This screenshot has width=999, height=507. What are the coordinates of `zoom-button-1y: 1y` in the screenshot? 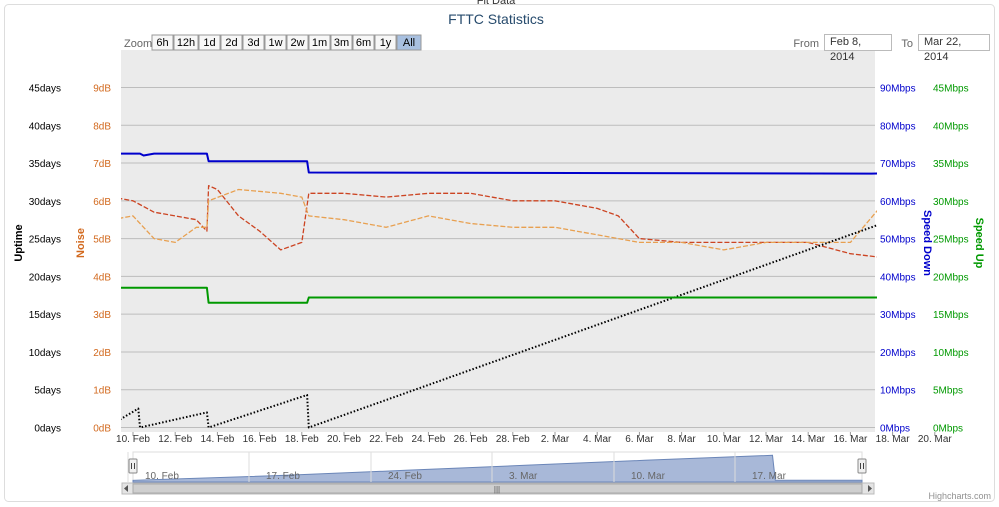 It's located at (385, 42).